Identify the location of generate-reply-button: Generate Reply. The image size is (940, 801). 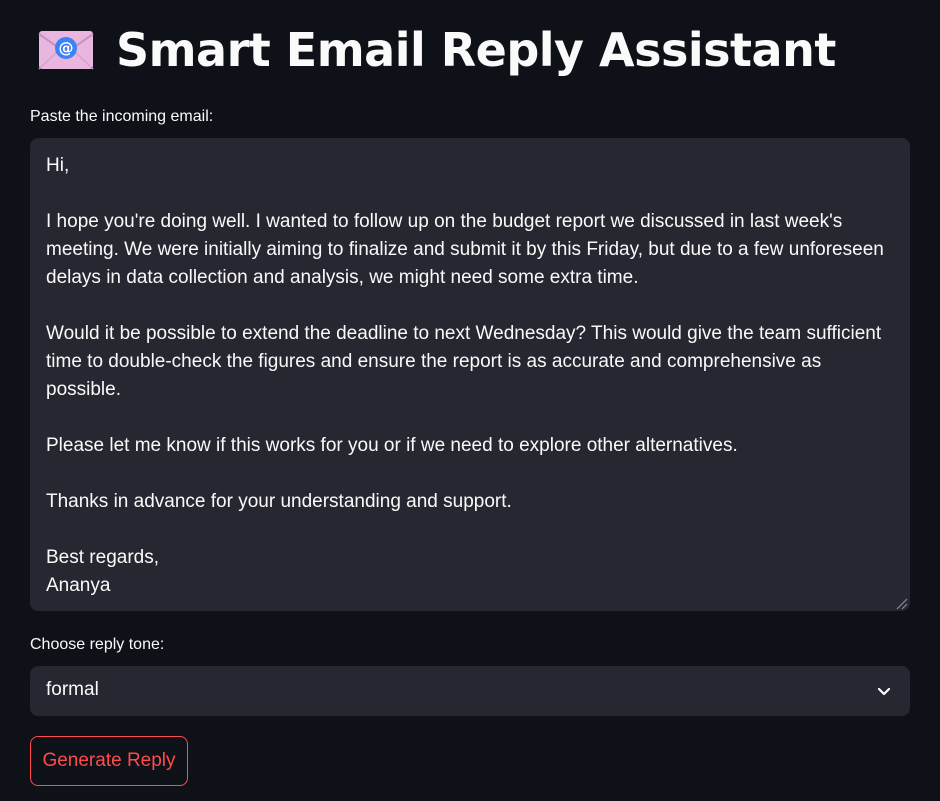
(109, 761).